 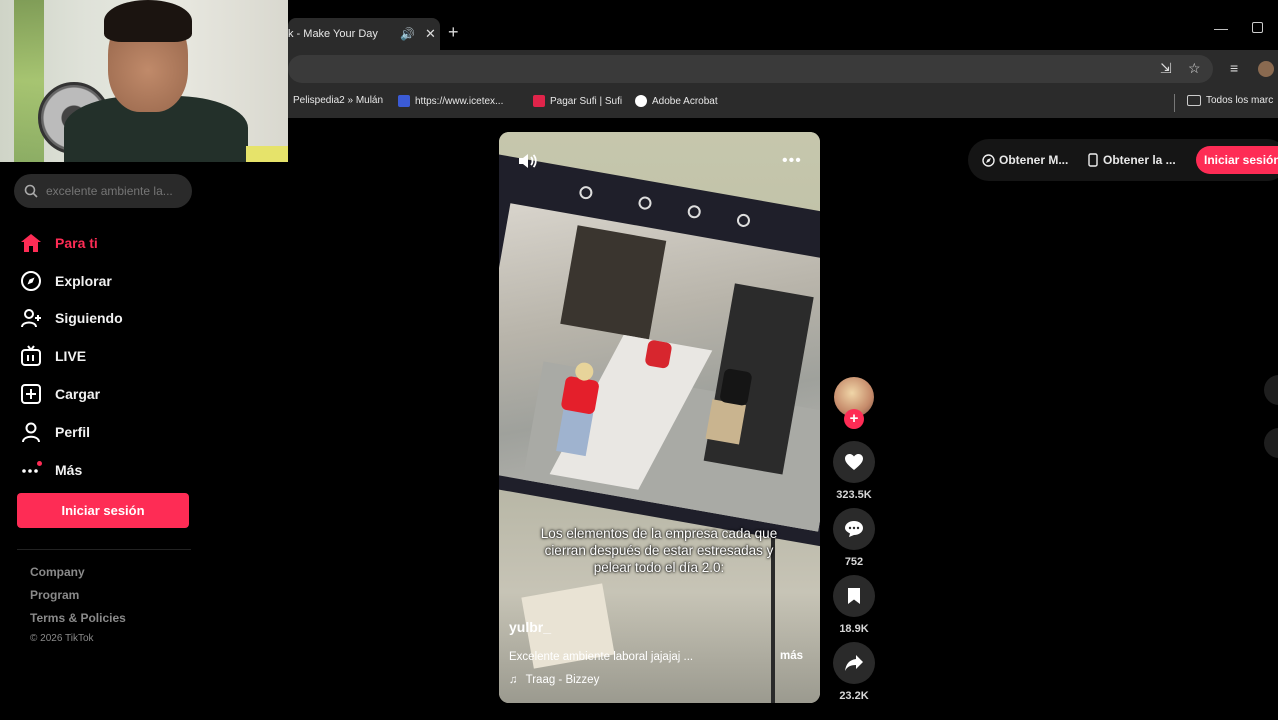 What do you see at coordinates (29, 81) in the screenshot?
I see `webcam-plant` at bounding box center [29, 81].